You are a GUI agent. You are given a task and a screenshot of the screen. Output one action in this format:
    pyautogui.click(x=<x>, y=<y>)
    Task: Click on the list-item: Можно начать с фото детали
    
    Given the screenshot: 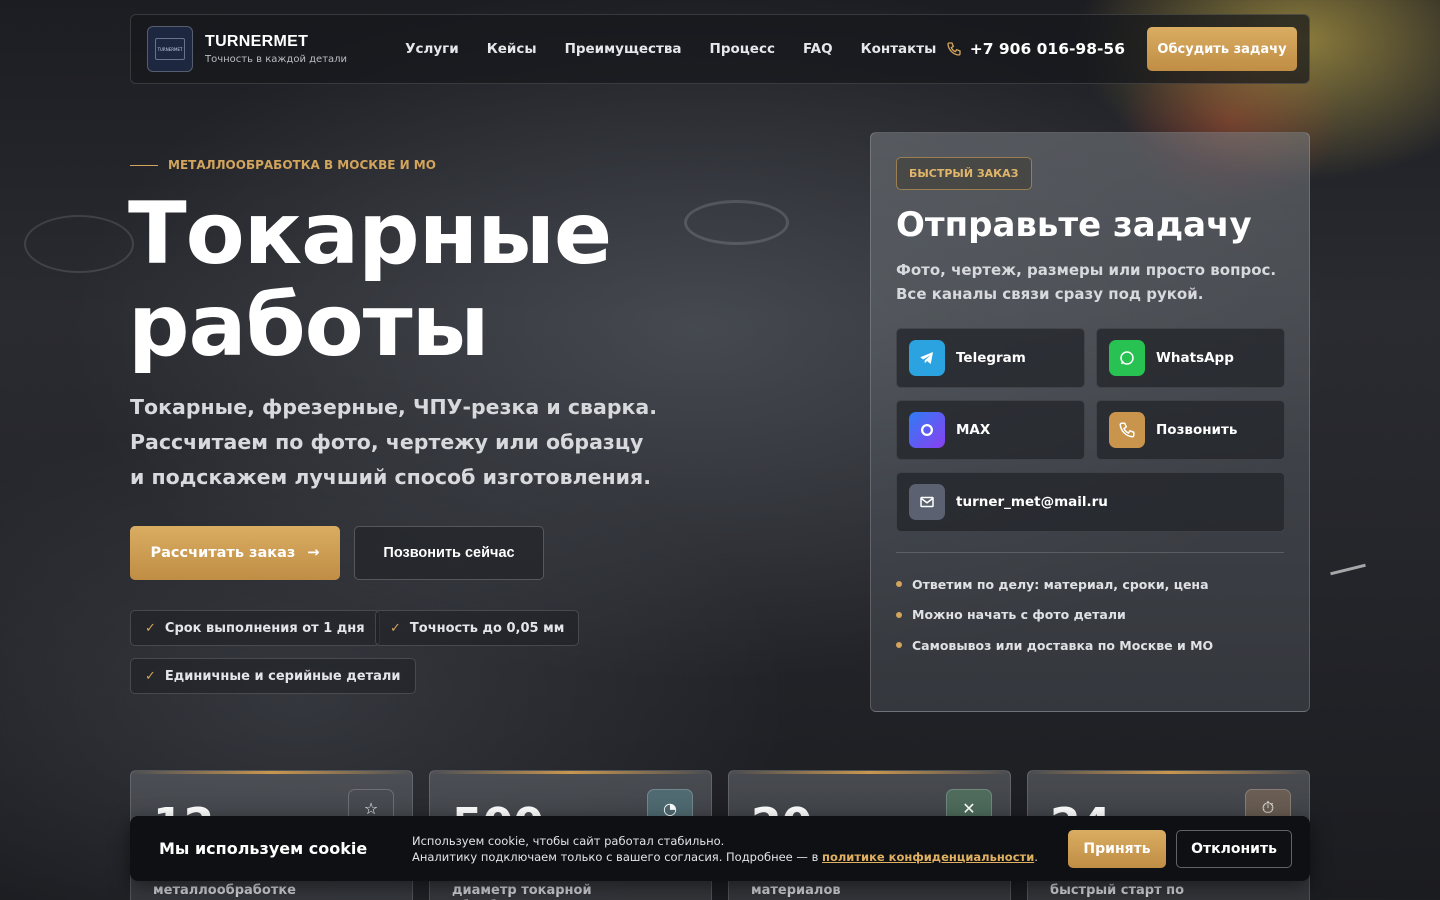 What is the action you would take?
    pyautogui.click(x=1090, y=615)
    